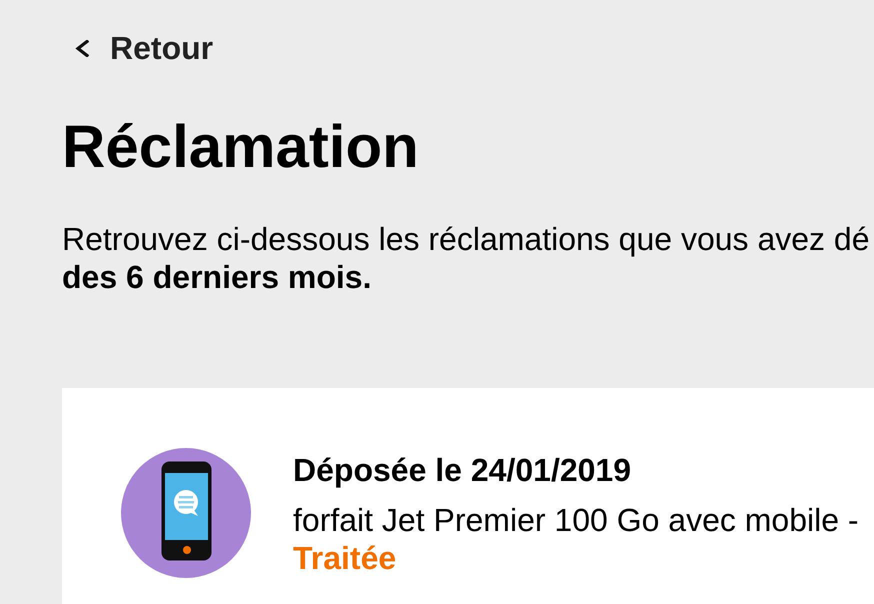 The height and width of the screenshot is (604, 874). I want to click on phone-chat-icon, so click(186, 513).